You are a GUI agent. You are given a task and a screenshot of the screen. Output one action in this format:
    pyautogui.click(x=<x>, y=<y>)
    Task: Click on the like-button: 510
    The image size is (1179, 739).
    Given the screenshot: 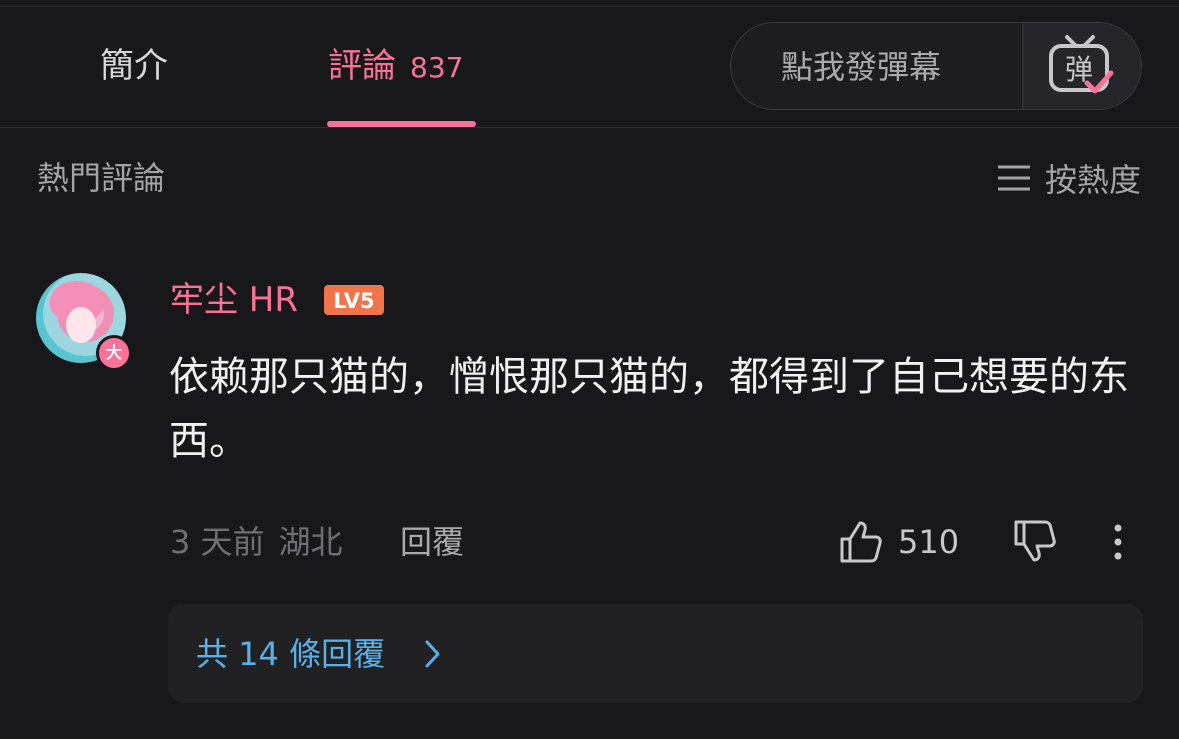 What is the action you would take?
    pyautogui.click(x=898, y=542)
    